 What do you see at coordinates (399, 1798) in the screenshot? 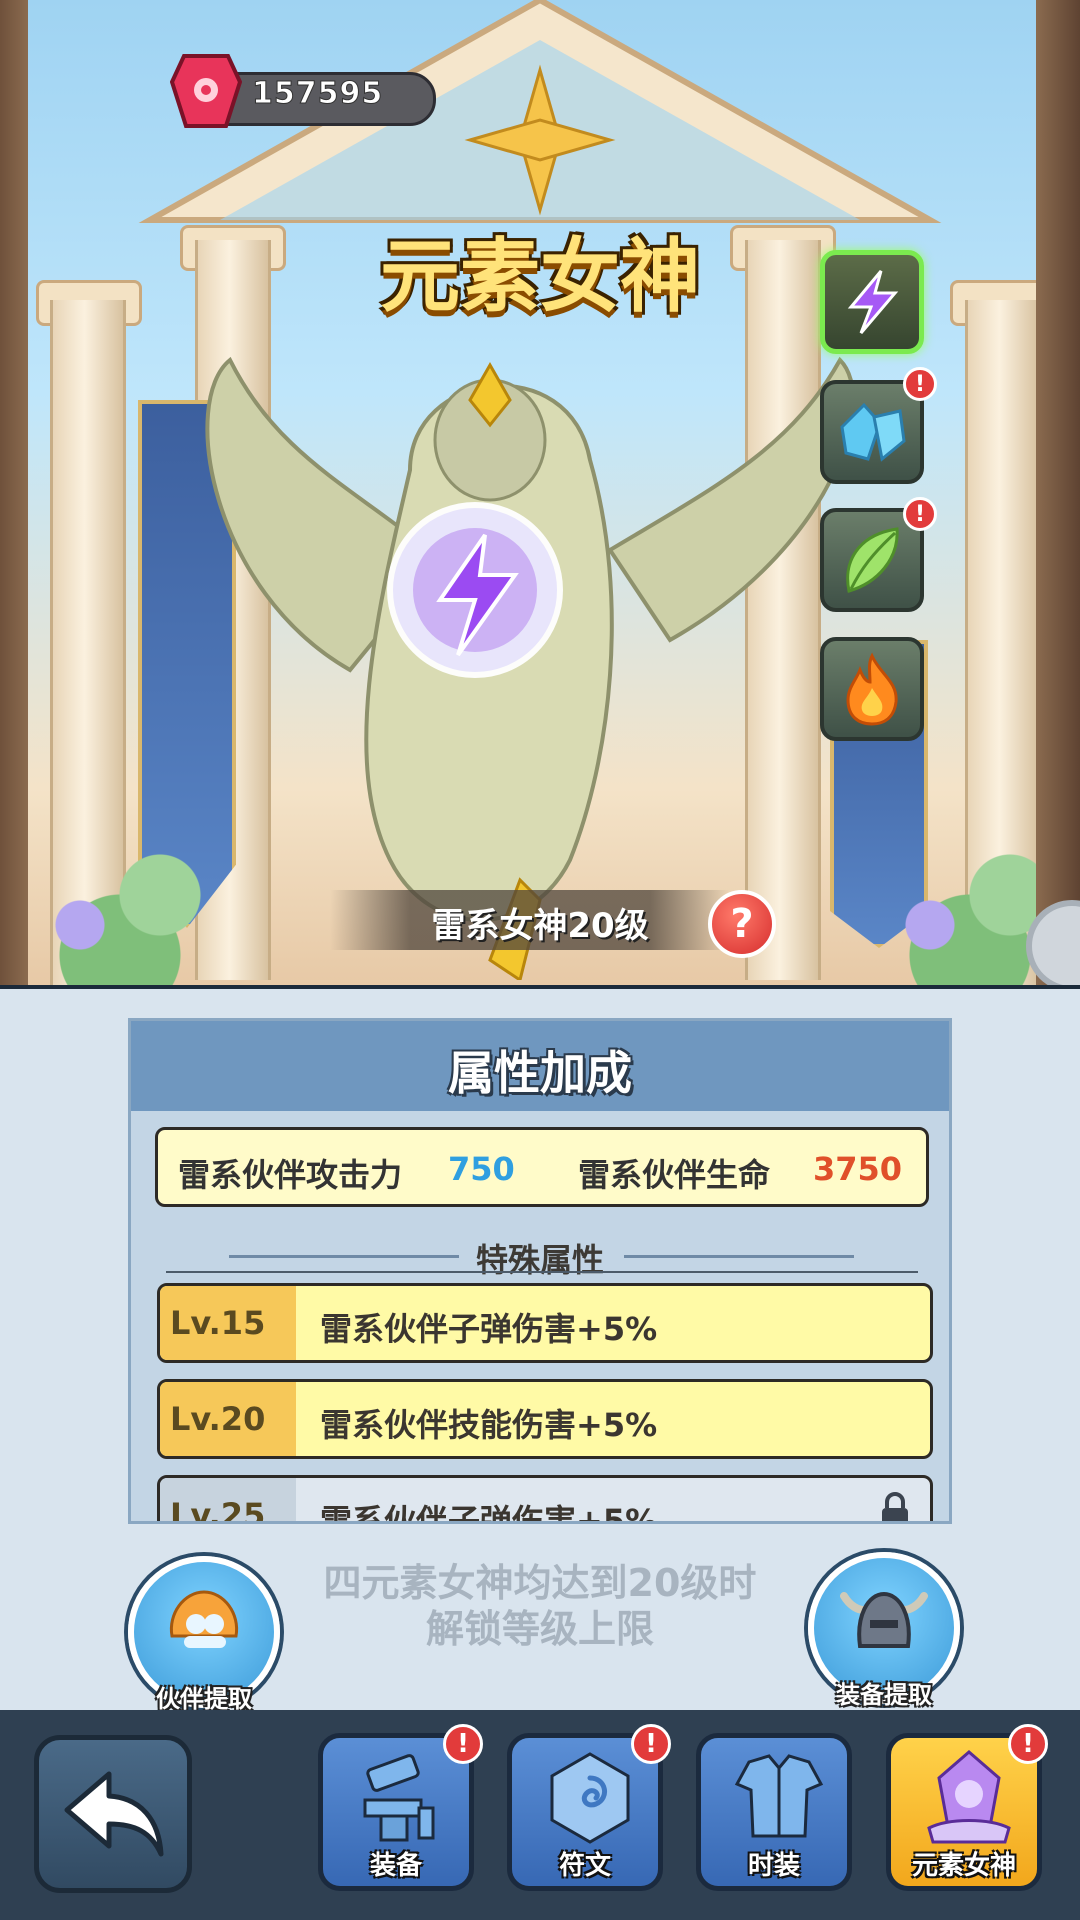
I see `anvil-hammer-icon` at bounding box center [399, 1798].